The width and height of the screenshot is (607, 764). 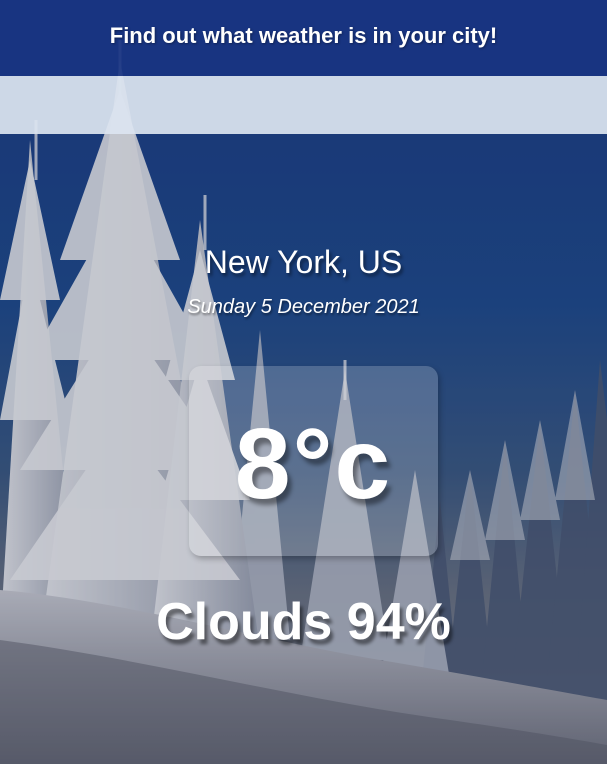 I want to click on header-title: Find out what weather is in your city!, so click(x=303, y=35).